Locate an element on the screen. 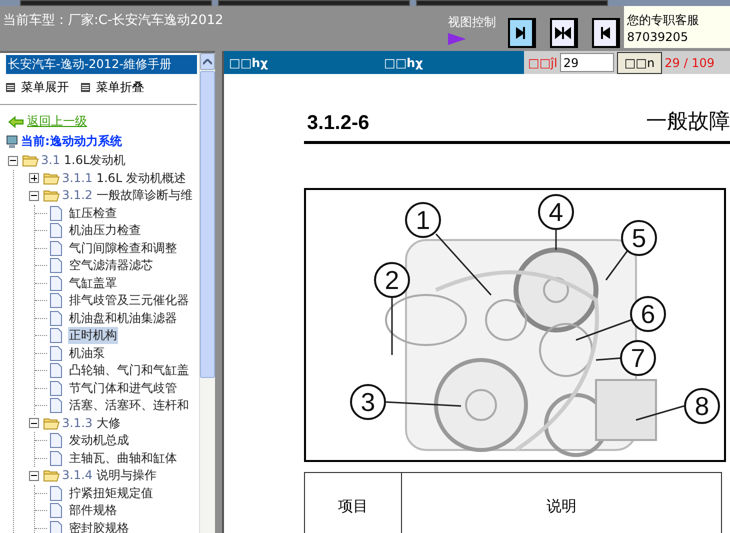 This screenshot has width=730, height=533. vehicle-label: 当前车型：厂家:C-长安汽车逸动2012 is located at coordinates (113, 20).